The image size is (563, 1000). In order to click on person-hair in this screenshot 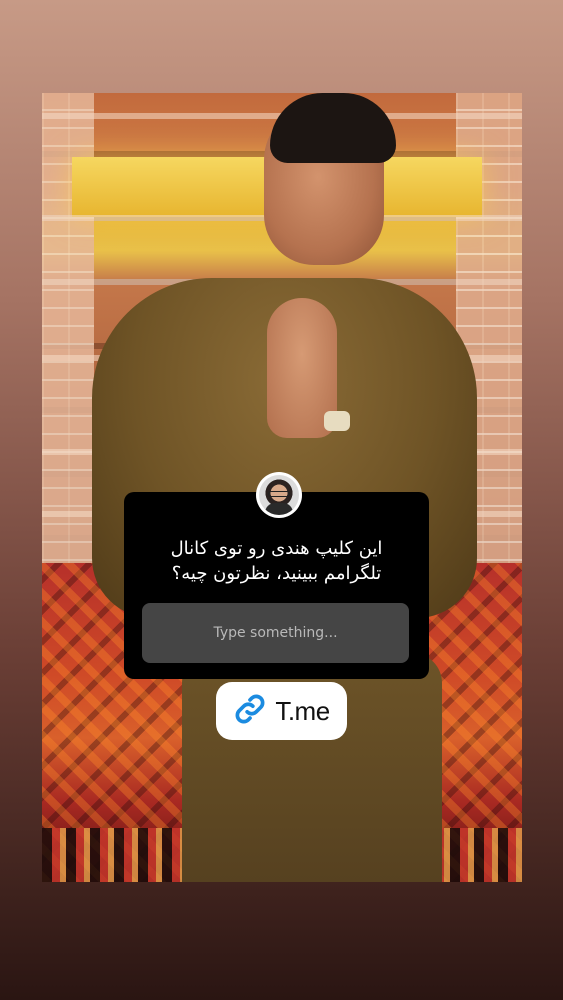, I will do `click(333, 128)`.